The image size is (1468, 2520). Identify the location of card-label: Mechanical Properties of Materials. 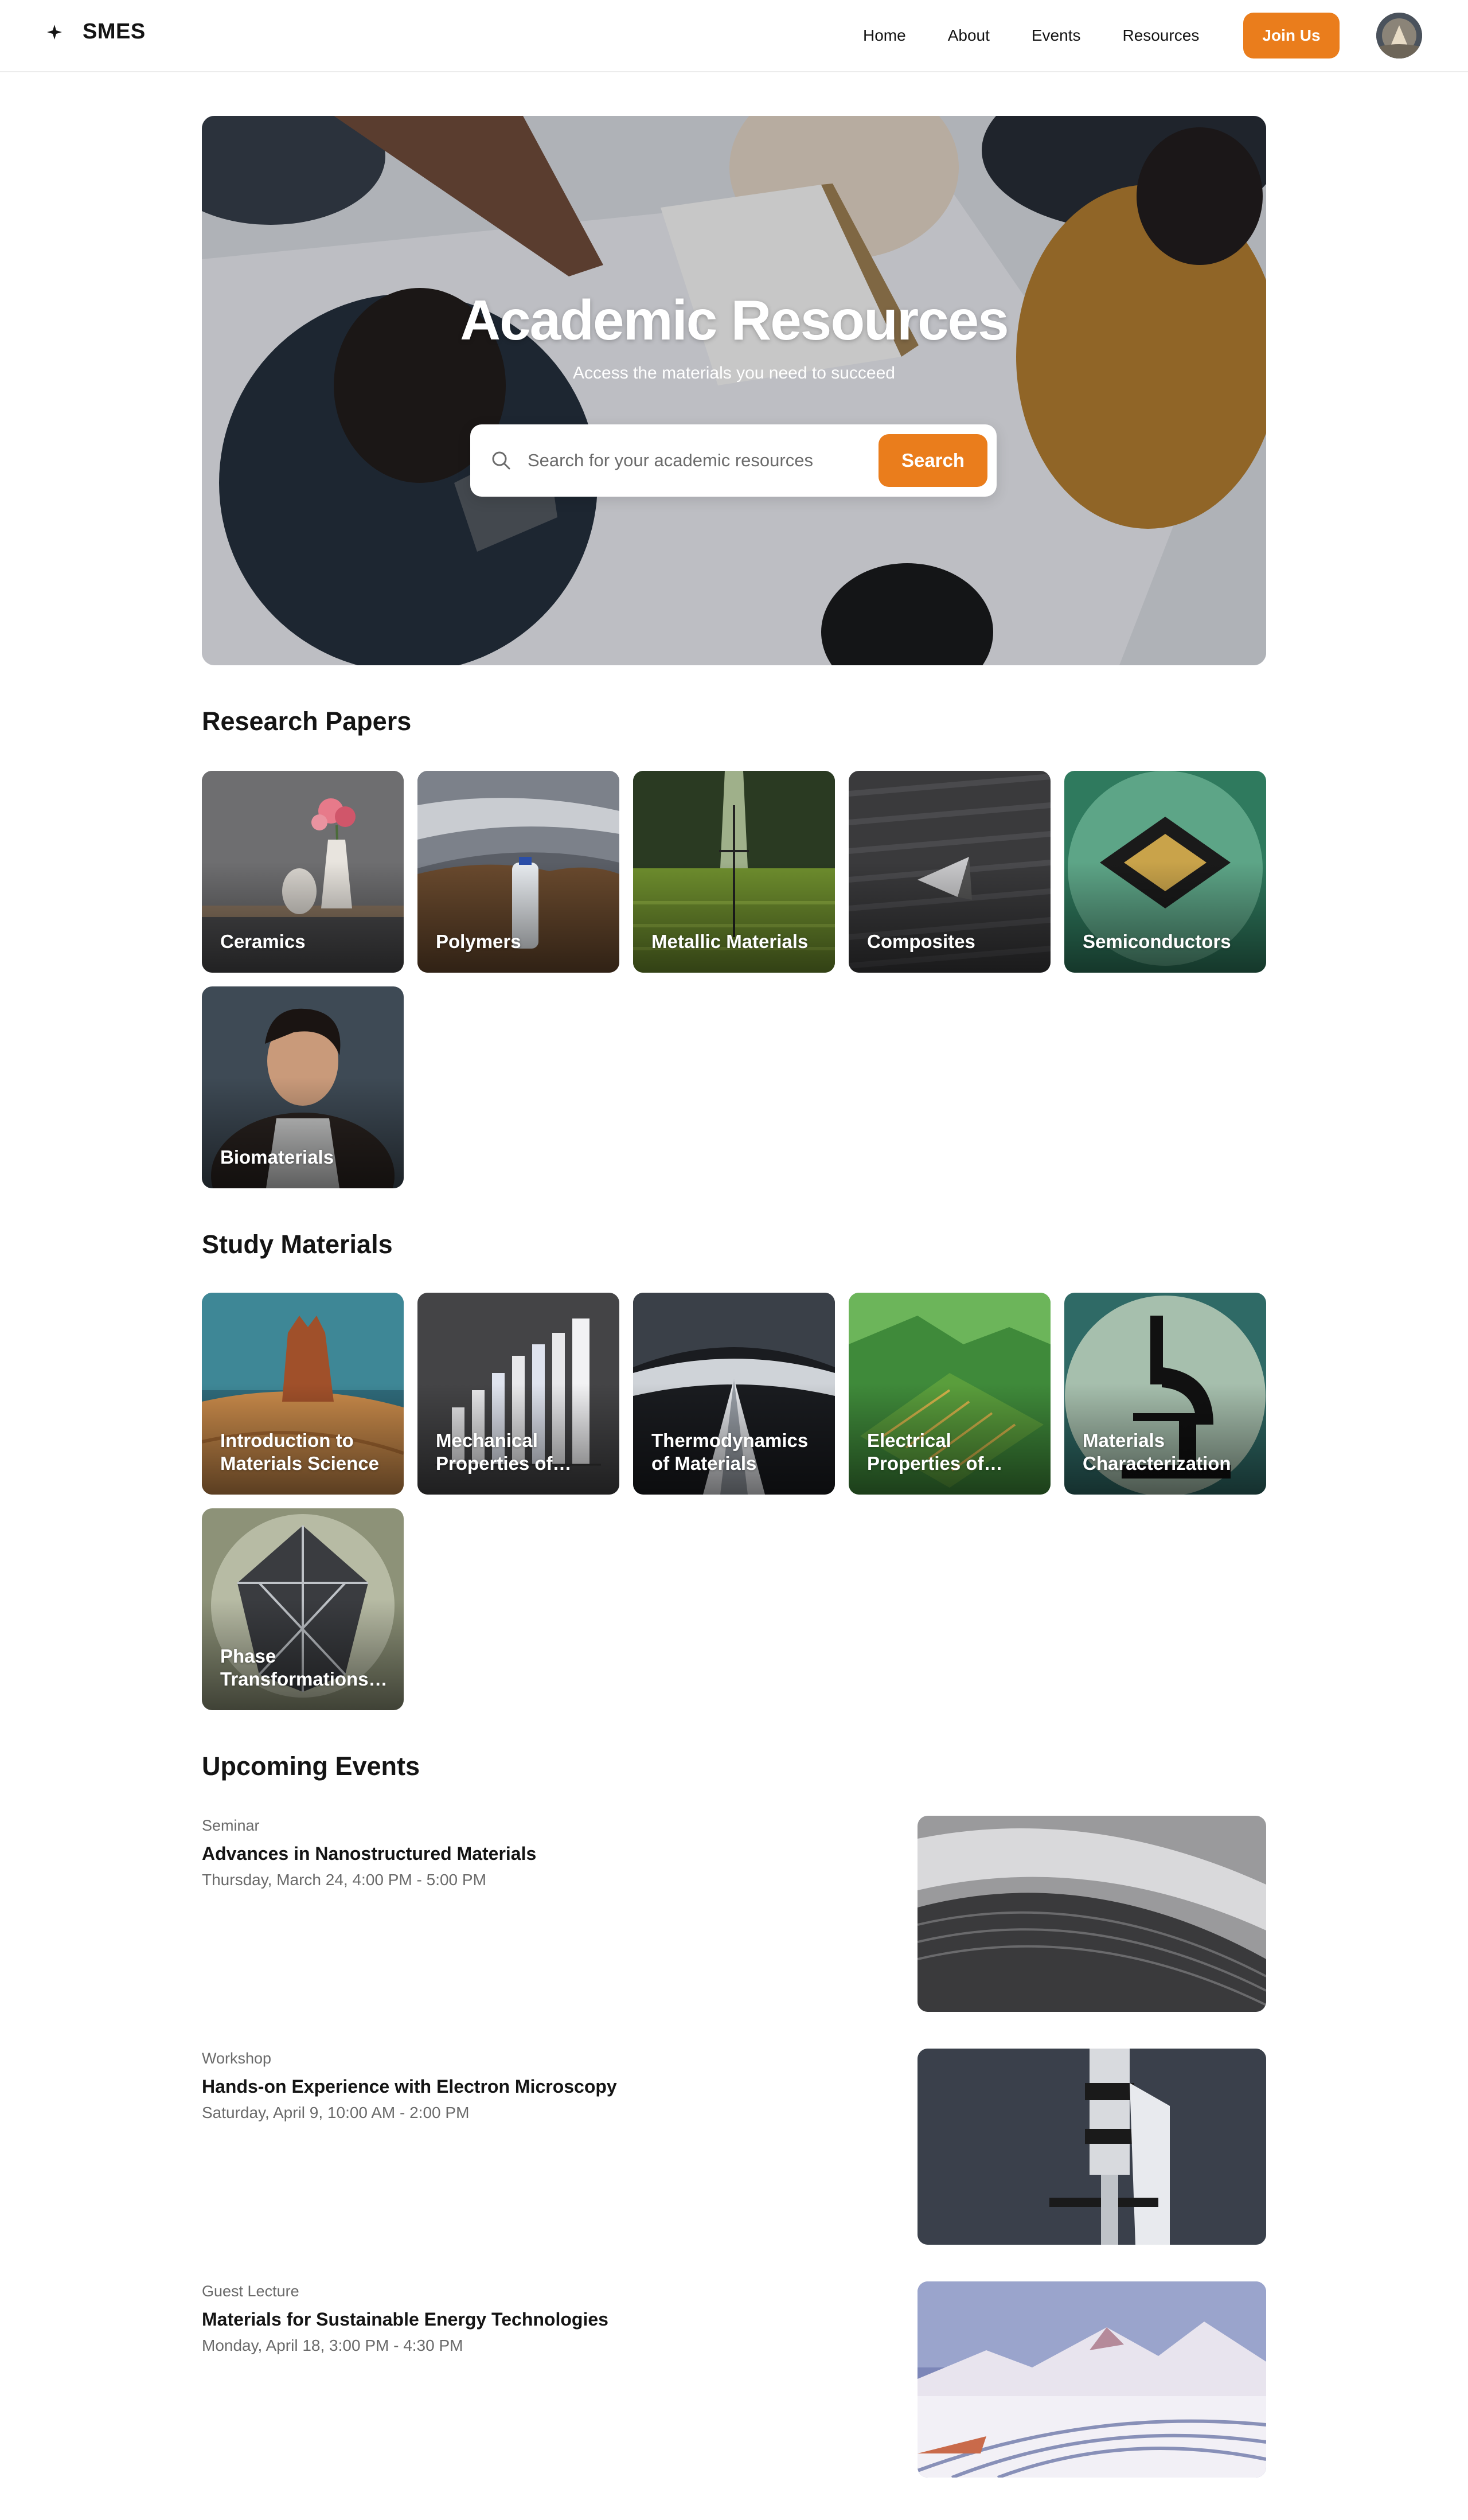
(495, 1452).